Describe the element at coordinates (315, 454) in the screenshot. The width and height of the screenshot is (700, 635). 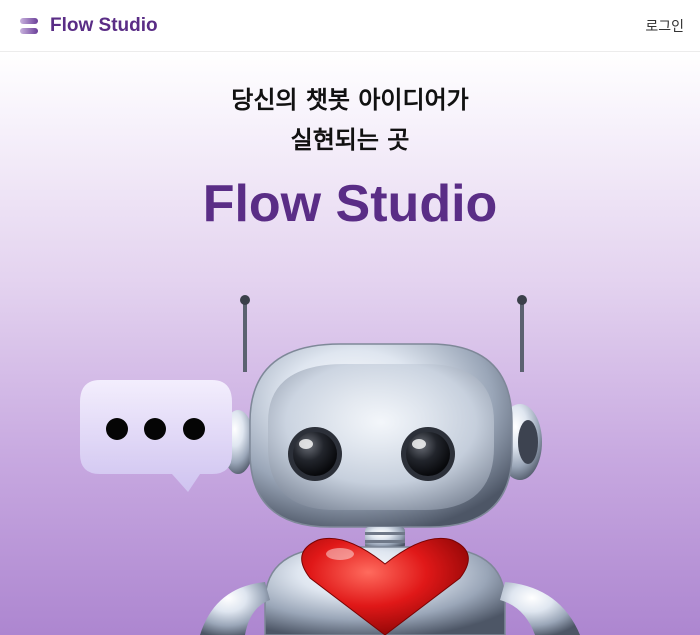
I see `left-eye` at that location.